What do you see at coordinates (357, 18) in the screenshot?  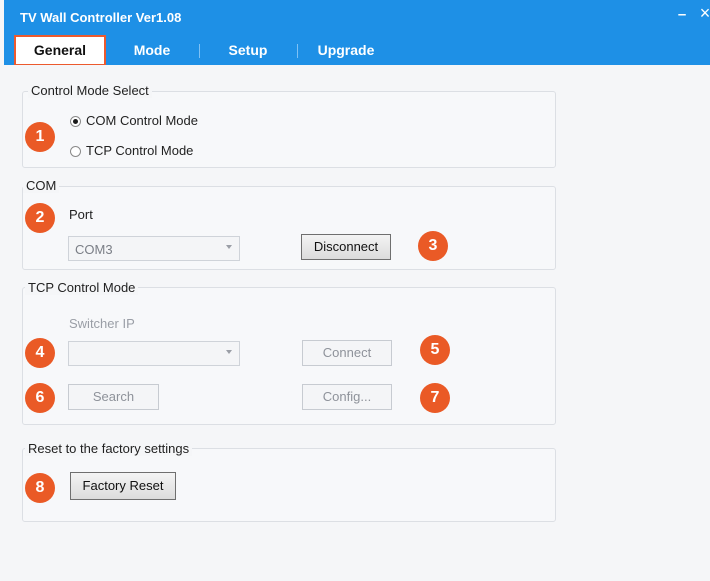 I see `title-bar: TV Wall Controller Ver1.08 – ×` at bounding box center [357, 18].